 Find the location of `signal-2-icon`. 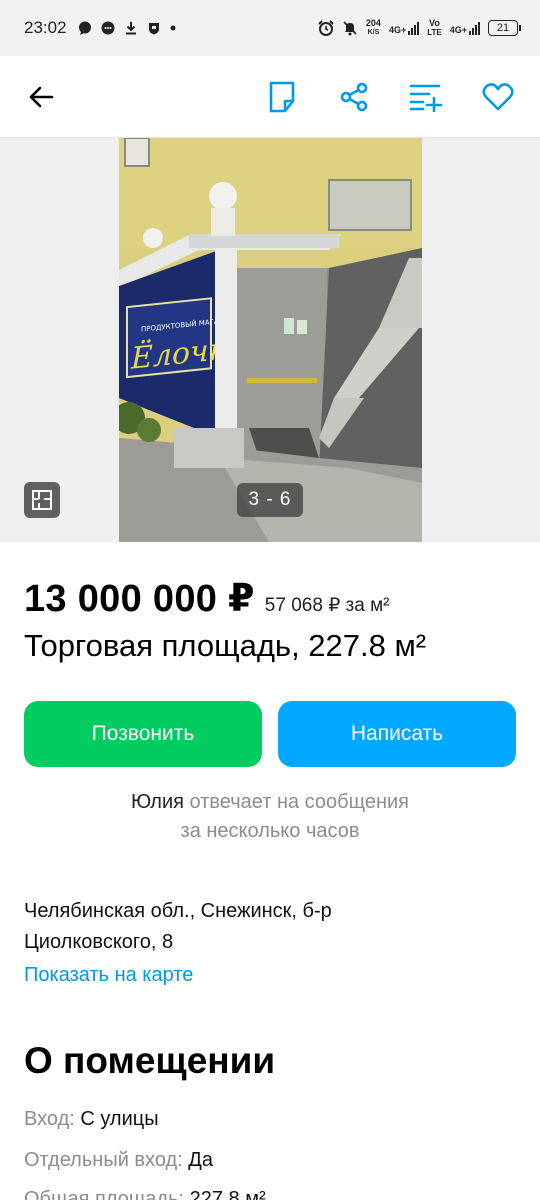

signal-2-icon is located at coordinates (474, 28).